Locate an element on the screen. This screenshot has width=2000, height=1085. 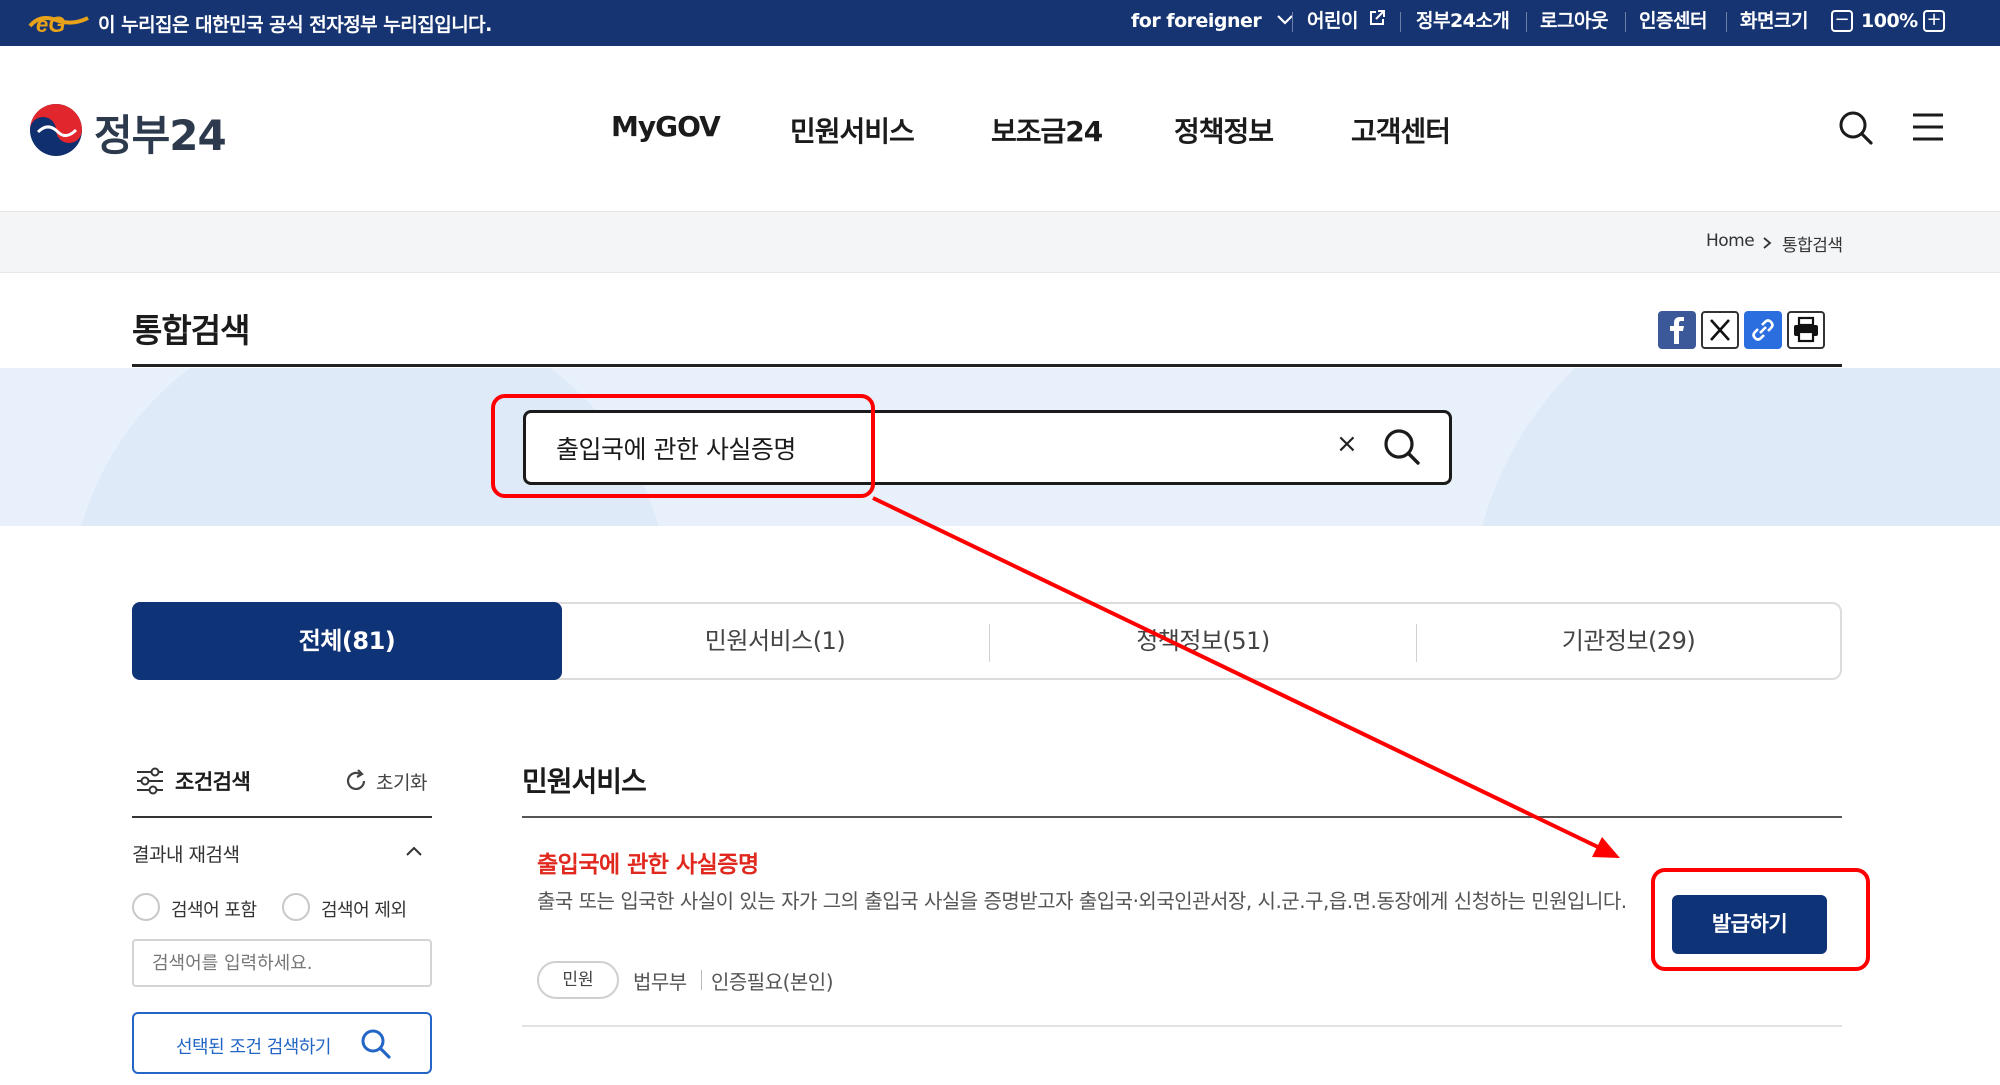
chevron-right-icon is located at coordinates (1767, 243).